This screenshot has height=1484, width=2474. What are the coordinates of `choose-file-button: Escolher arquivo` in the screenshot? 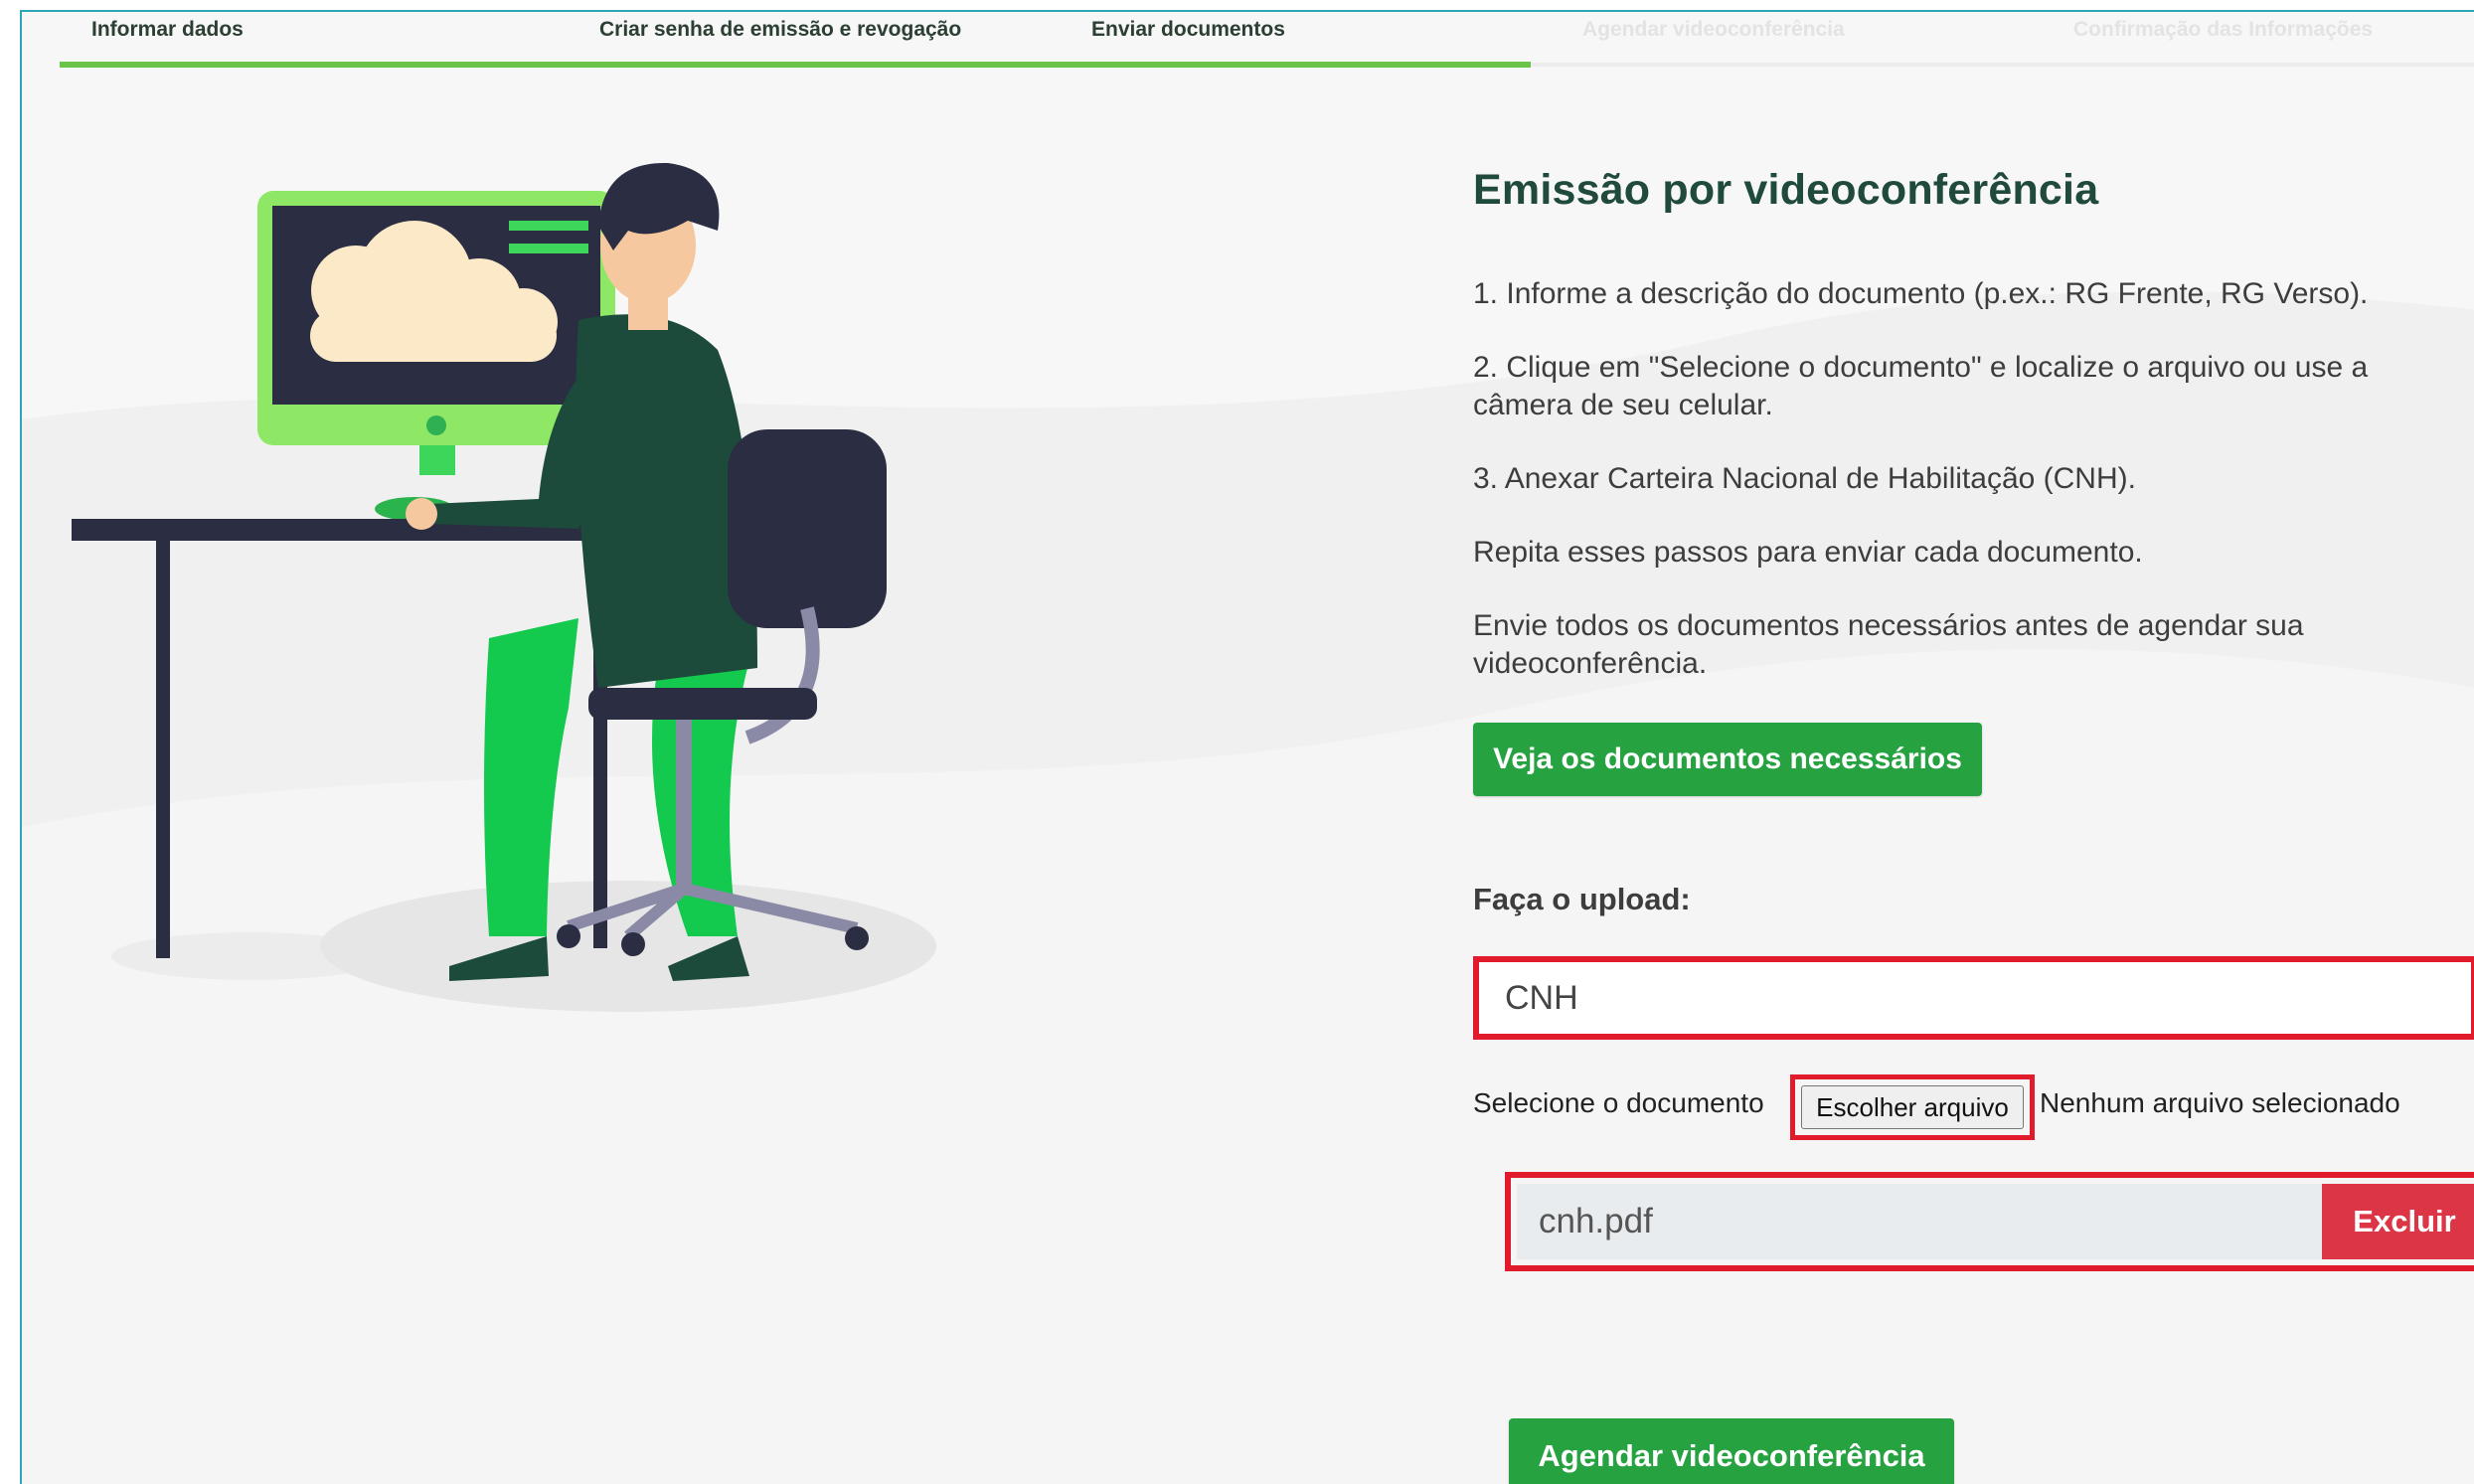 It's located at (1912, 1107).